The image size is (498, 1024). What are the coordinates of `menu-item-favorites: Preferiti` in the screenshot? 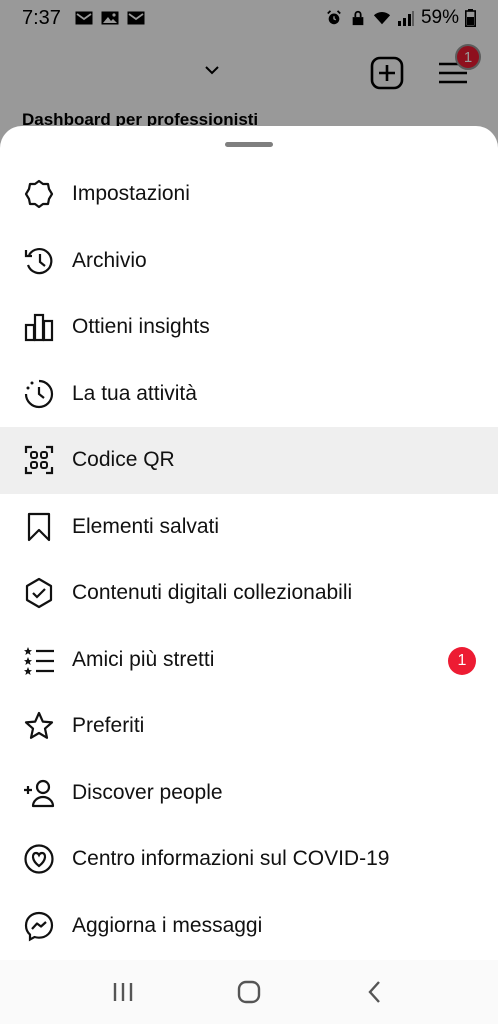 It's located at (249, 726).